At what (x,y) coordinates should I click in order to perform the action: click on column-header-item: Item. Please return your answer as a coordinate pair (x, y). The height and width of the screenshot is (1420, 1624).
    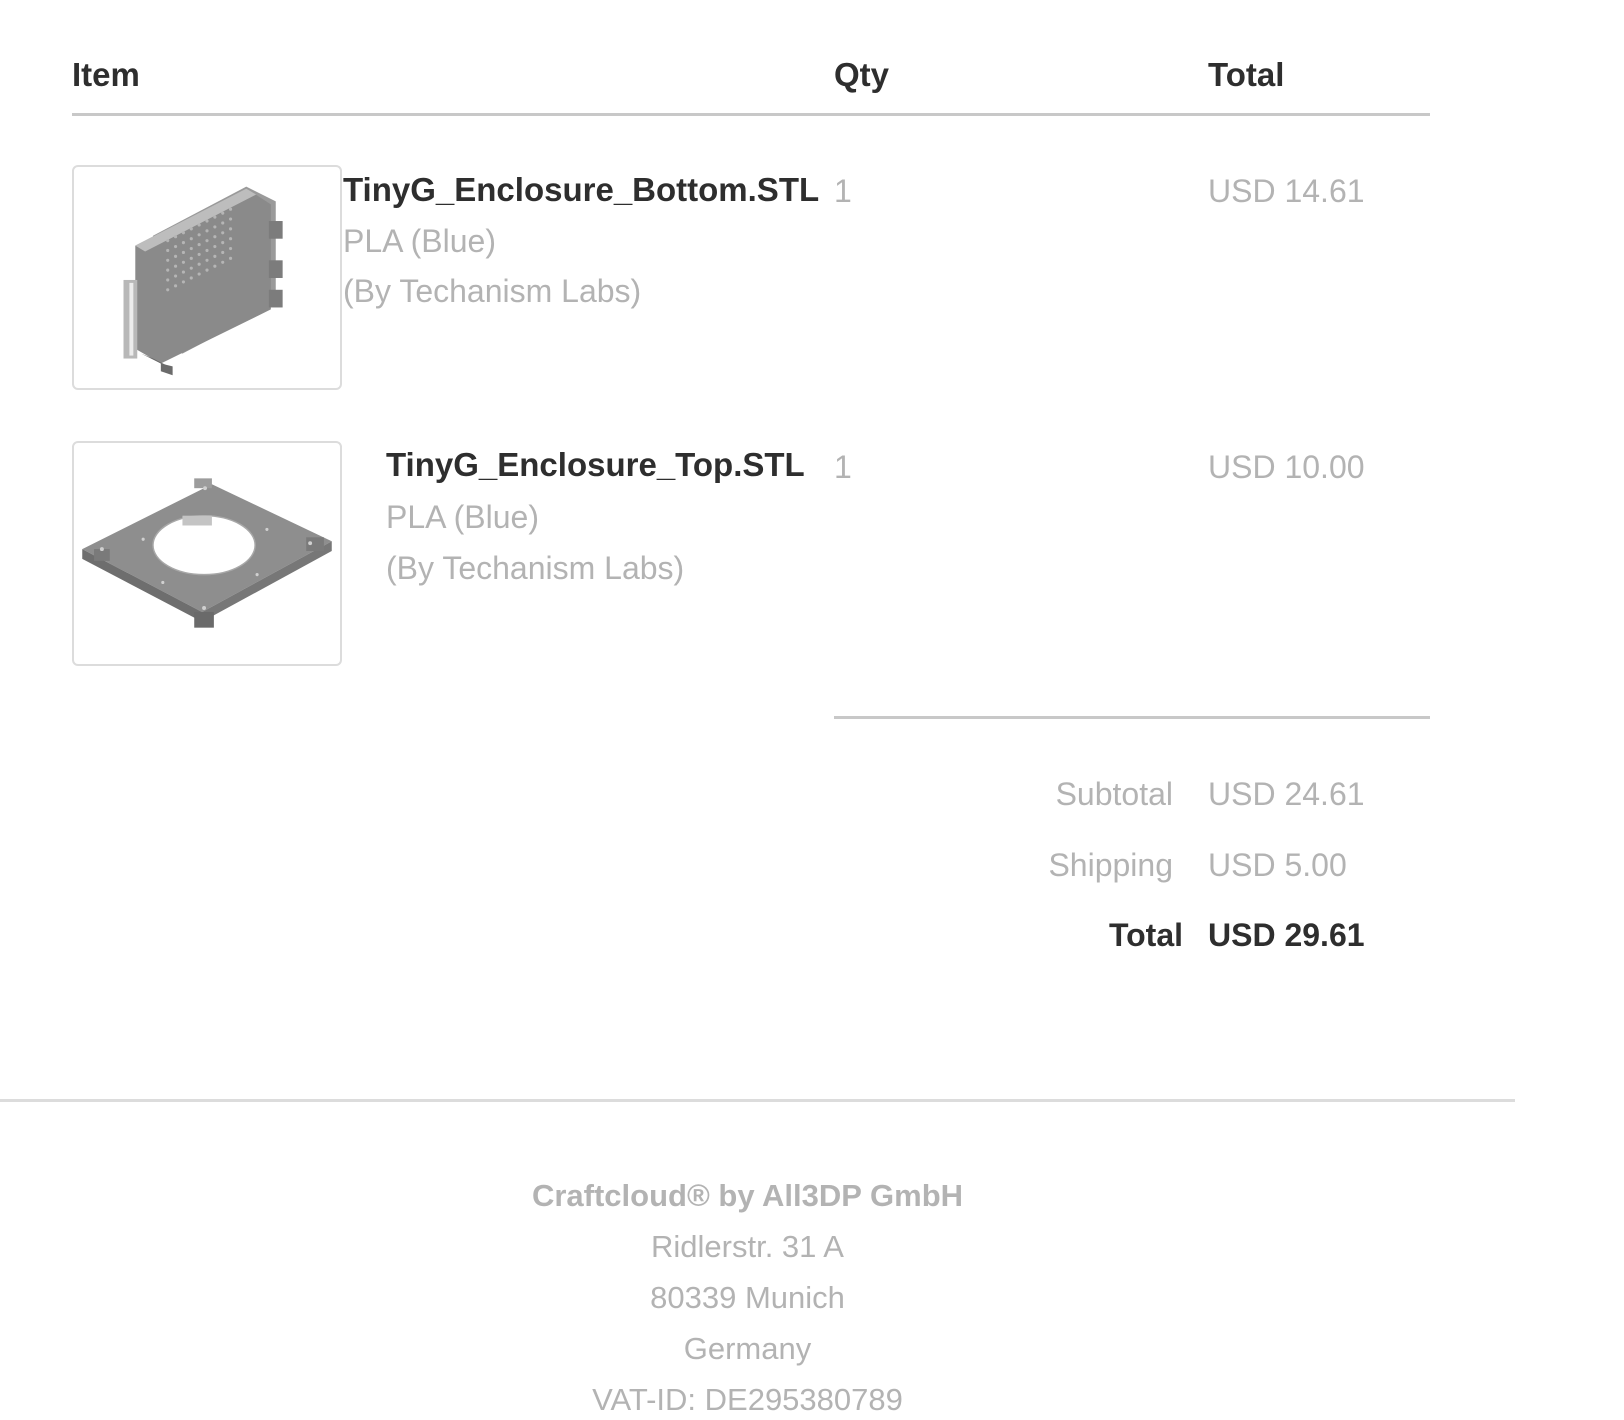
    Looking at the image, I should click on (106, 74).